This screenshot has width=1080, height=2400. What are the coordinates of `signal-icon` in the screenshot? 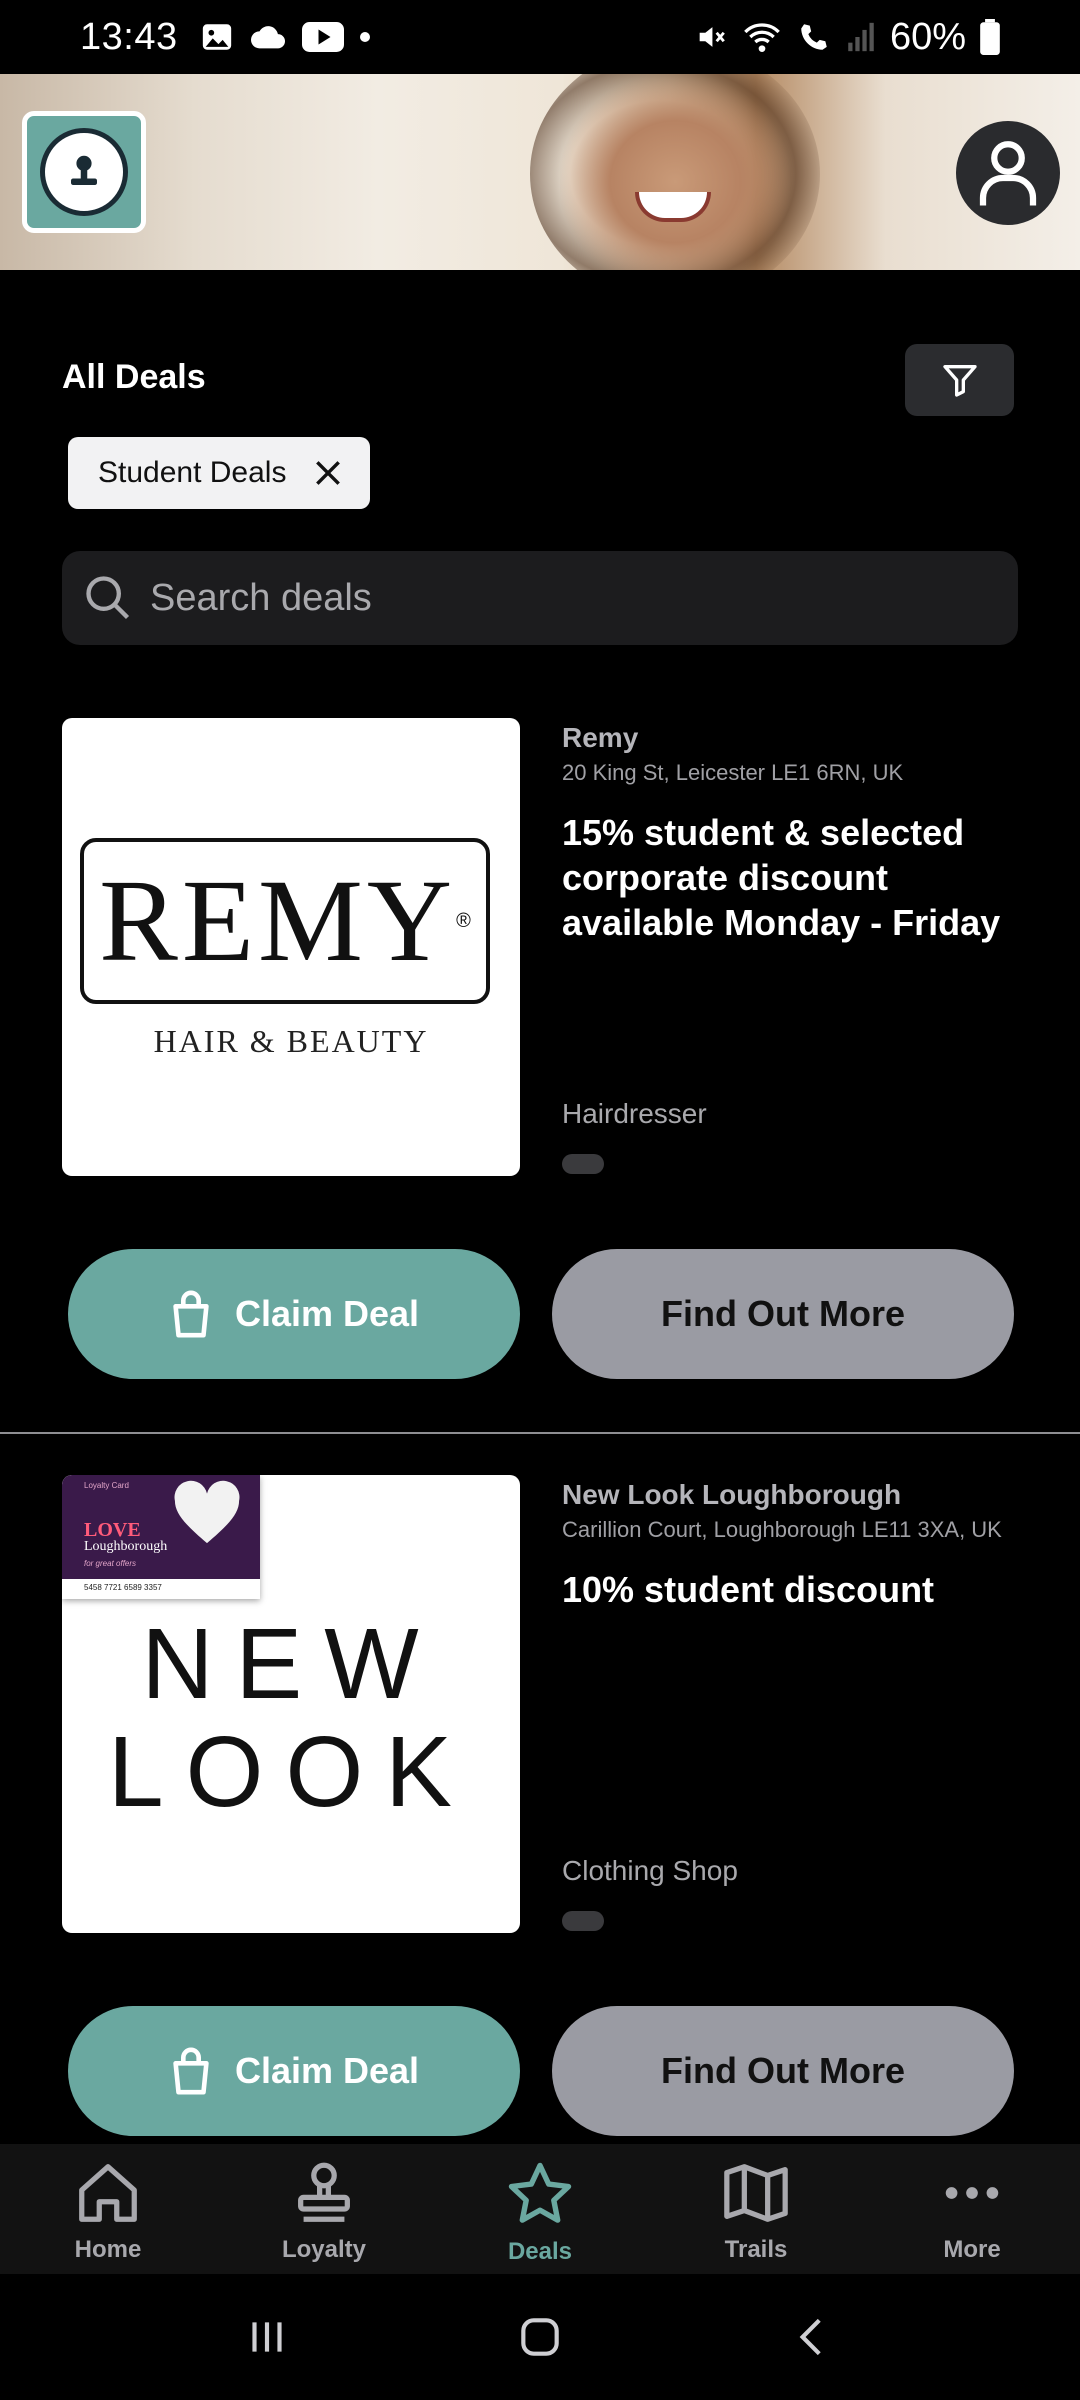 It's located at (861, 37).